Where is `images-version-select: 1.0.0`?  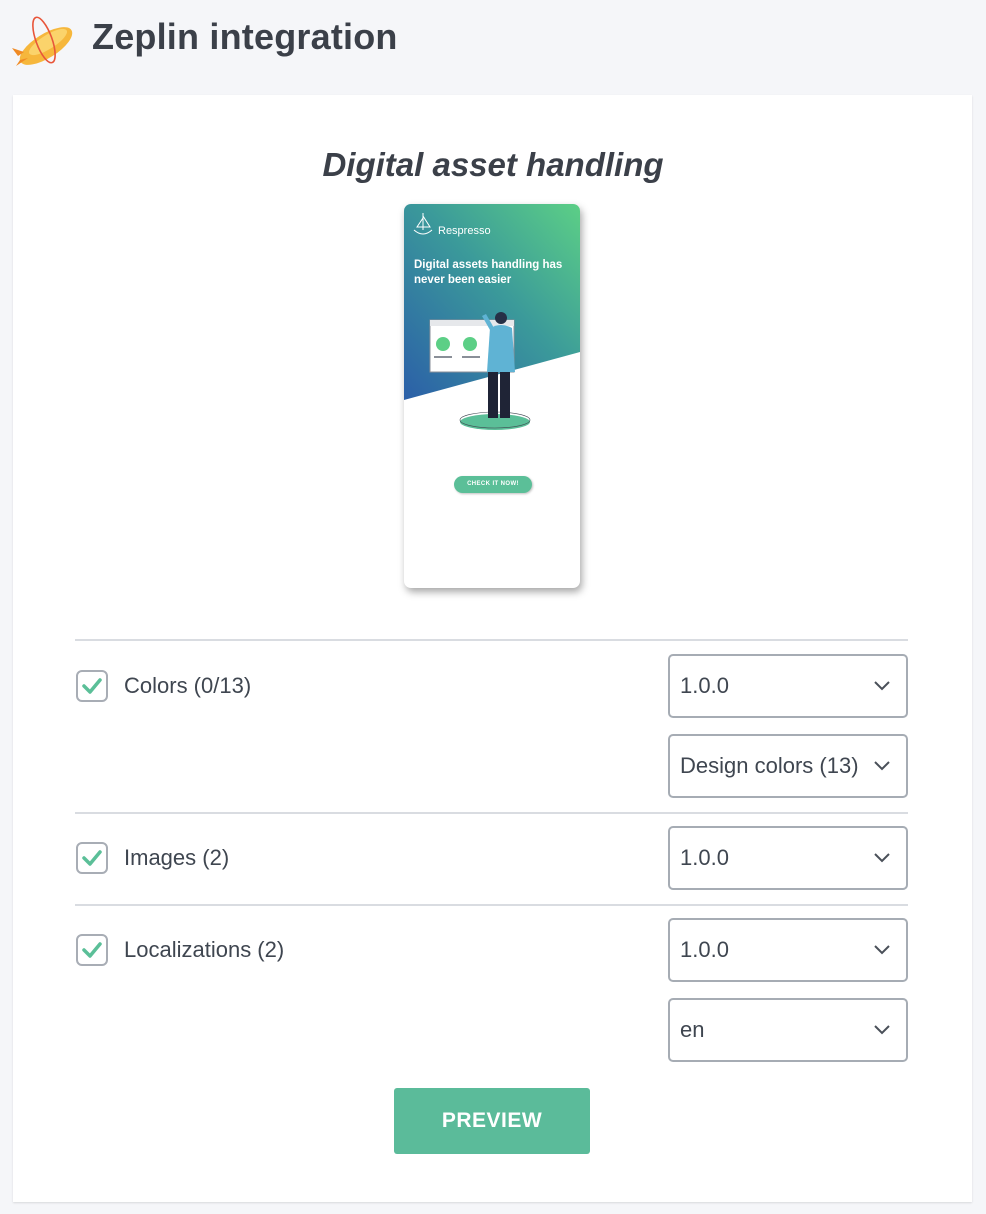 images-version-select: 1.0.0 is located at coordinates (788, 858).